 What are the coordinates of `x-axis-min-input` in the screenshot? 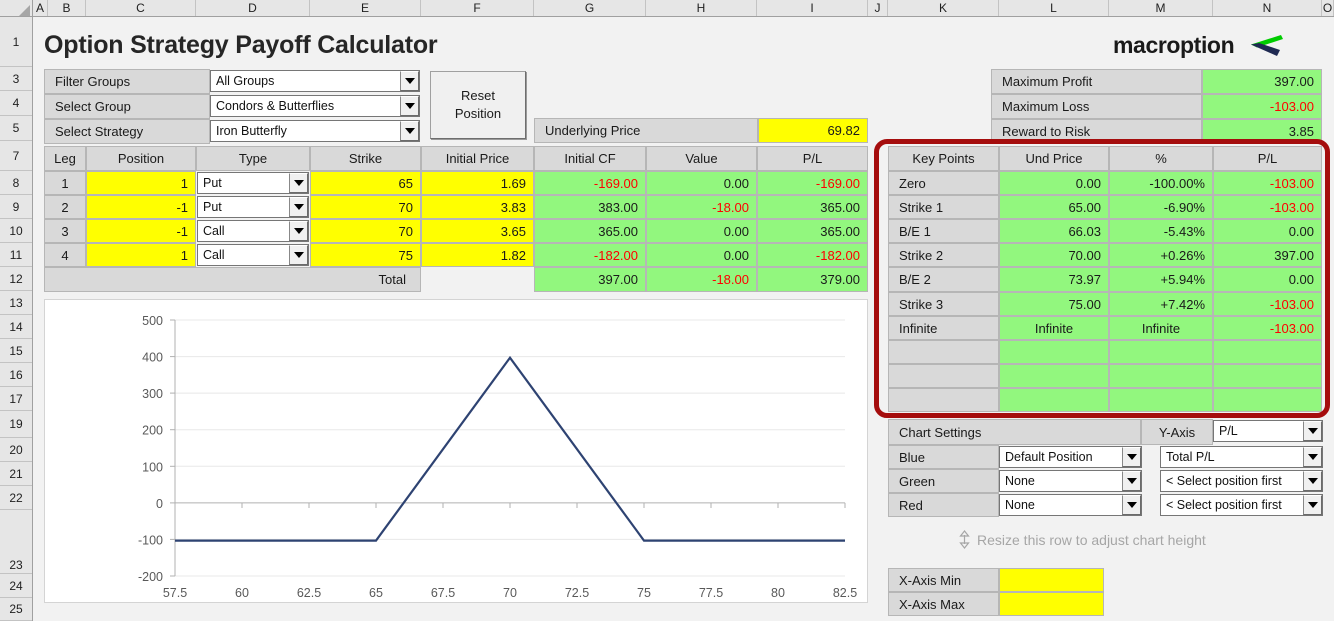 It's located at (1051, 580).